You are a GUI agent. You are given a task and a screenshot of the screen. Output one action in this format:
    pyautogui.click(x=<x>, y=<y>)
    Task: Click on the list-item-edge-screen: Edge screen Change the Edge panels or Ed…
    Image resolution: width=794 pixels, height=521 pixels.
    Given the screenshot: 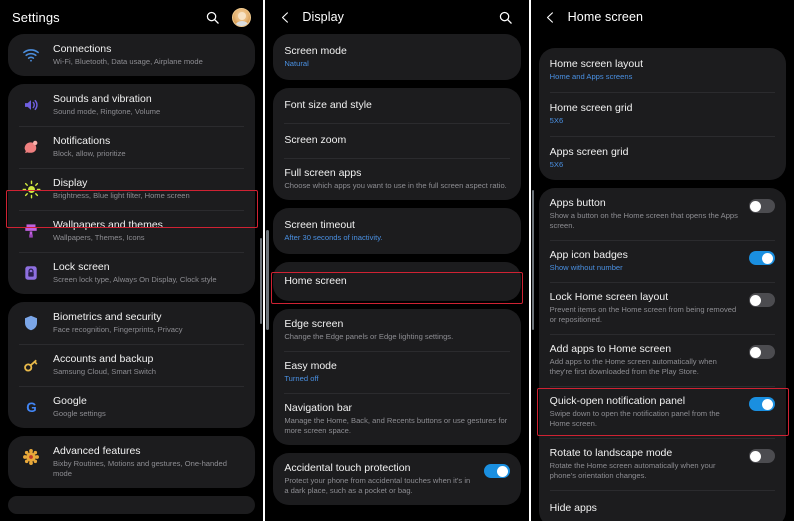 What is the action you would take?
    pyautogui.click(x=396, y=330)
    